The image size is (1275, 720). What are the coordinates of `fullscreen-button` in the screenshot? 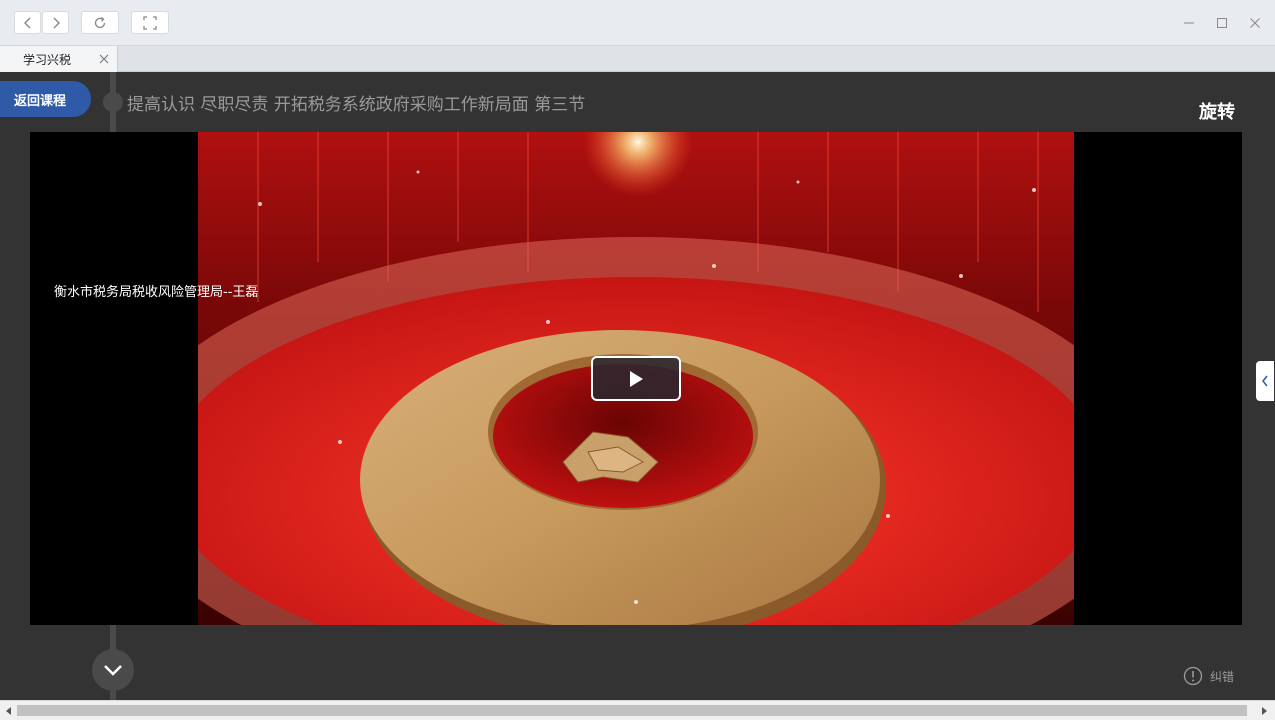 It's located at (150, 22).